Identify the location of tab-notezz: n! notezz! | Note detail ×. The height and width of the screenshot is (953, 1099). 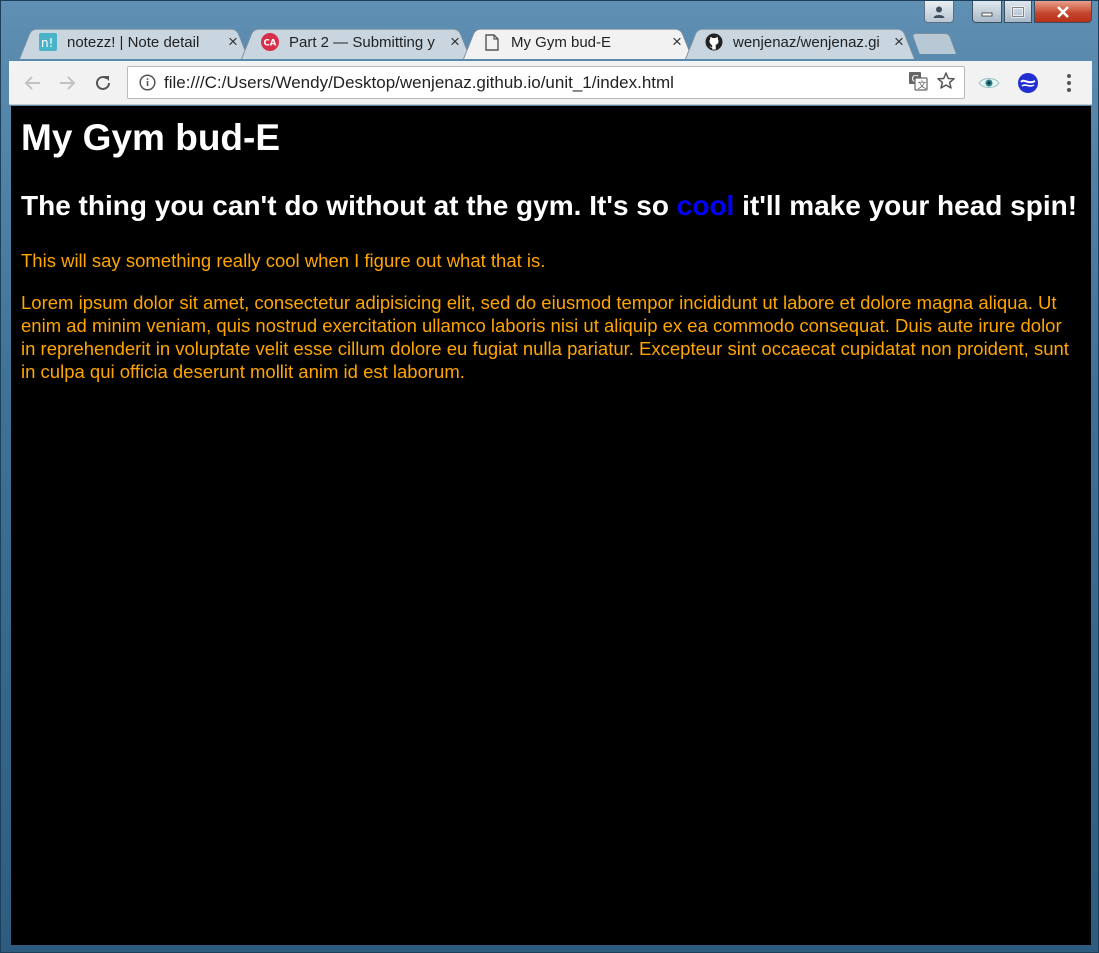
(134, 42).